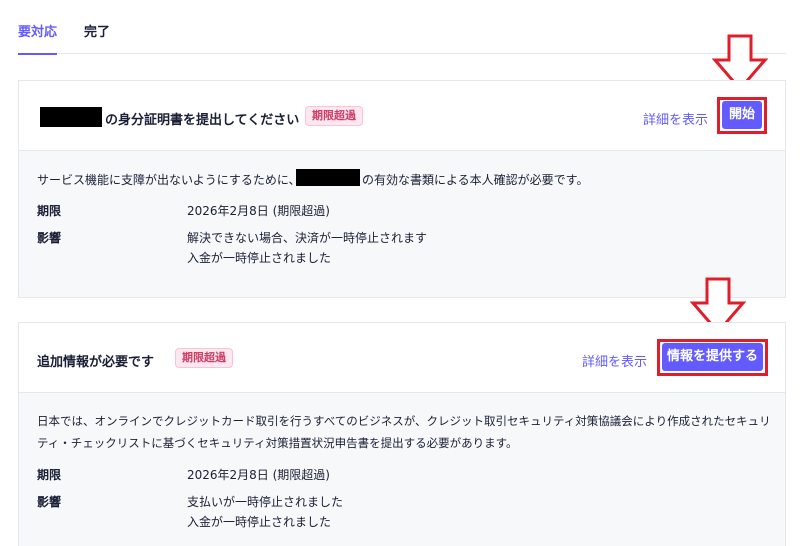  Describe the element at coordinates (169, 180) in the screenshot. I see `description-prefix: サービス機能に支障が出ないようにするために、` at that location.